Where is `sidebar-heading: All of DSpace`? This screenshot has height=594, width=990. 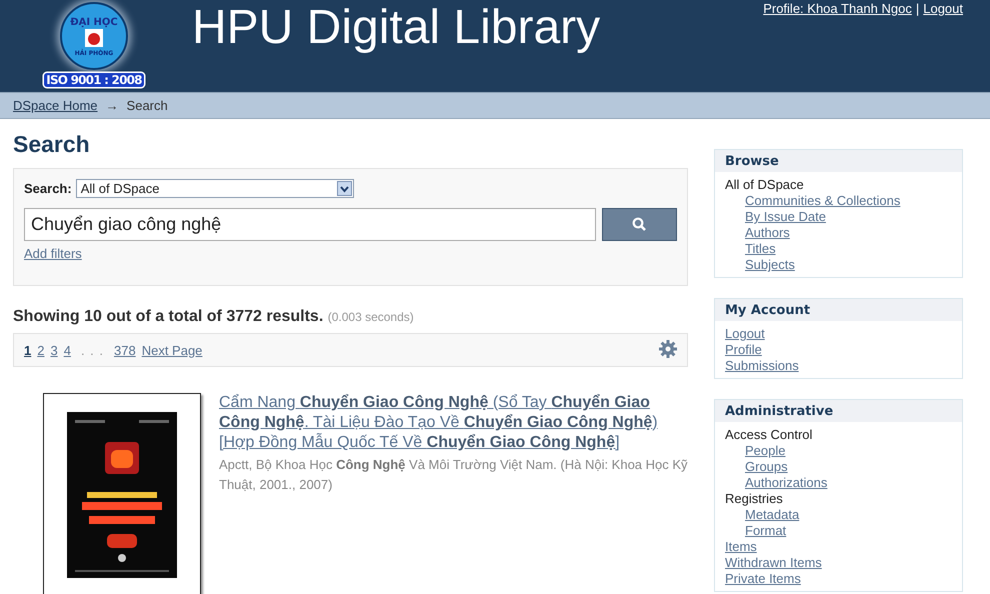 sidebar-heading: All of DSpace is located at coordinates (764, 184).